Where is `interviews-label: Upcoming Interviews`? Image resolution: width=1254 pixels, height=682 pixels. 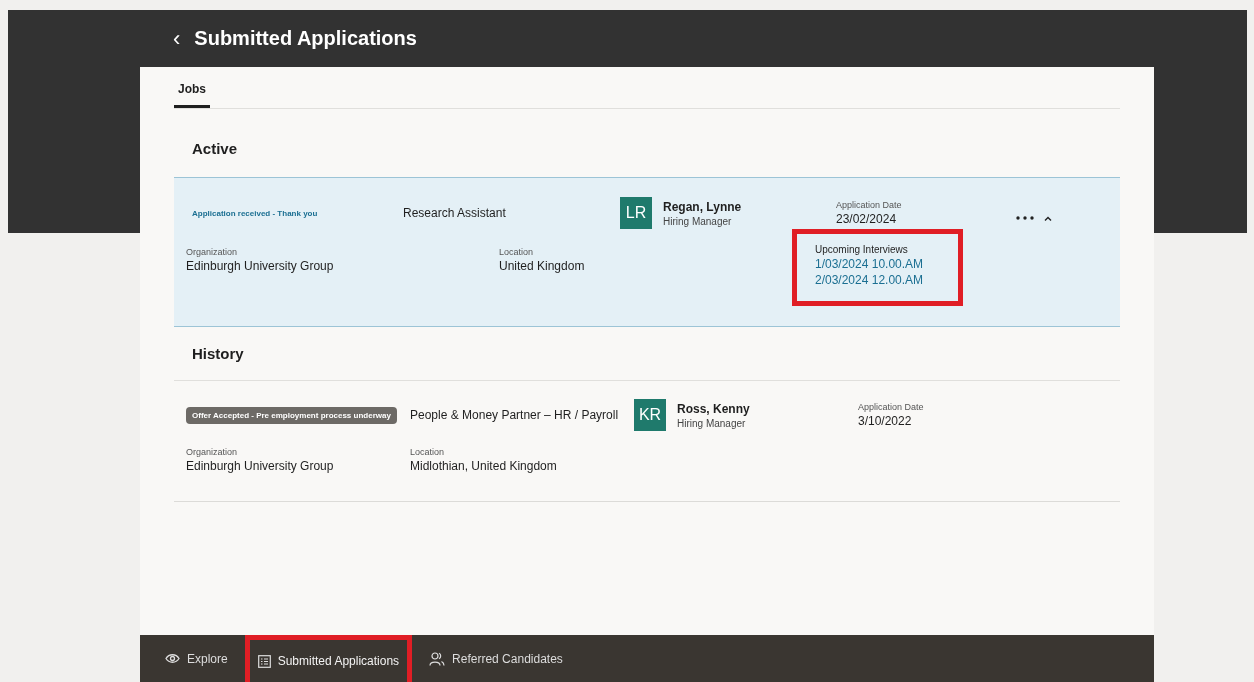
interviews-label: Upcoming Interviews is located at coordinates (861, 249).